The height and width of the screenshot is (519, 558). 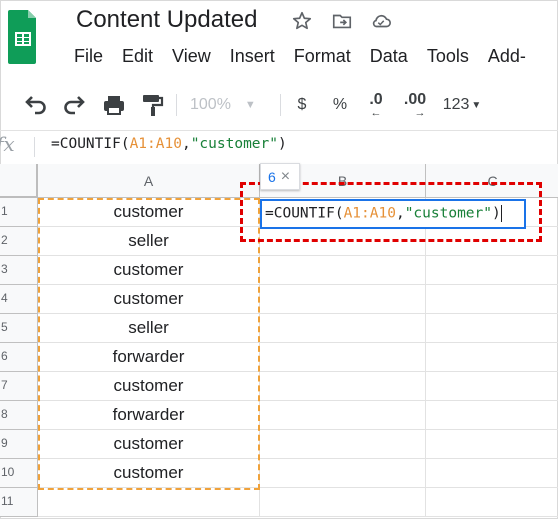 What do you see at coordinates (302, 105) in the screenshot?
I see `currency-format-button: $` at bounding box center [302, 105].